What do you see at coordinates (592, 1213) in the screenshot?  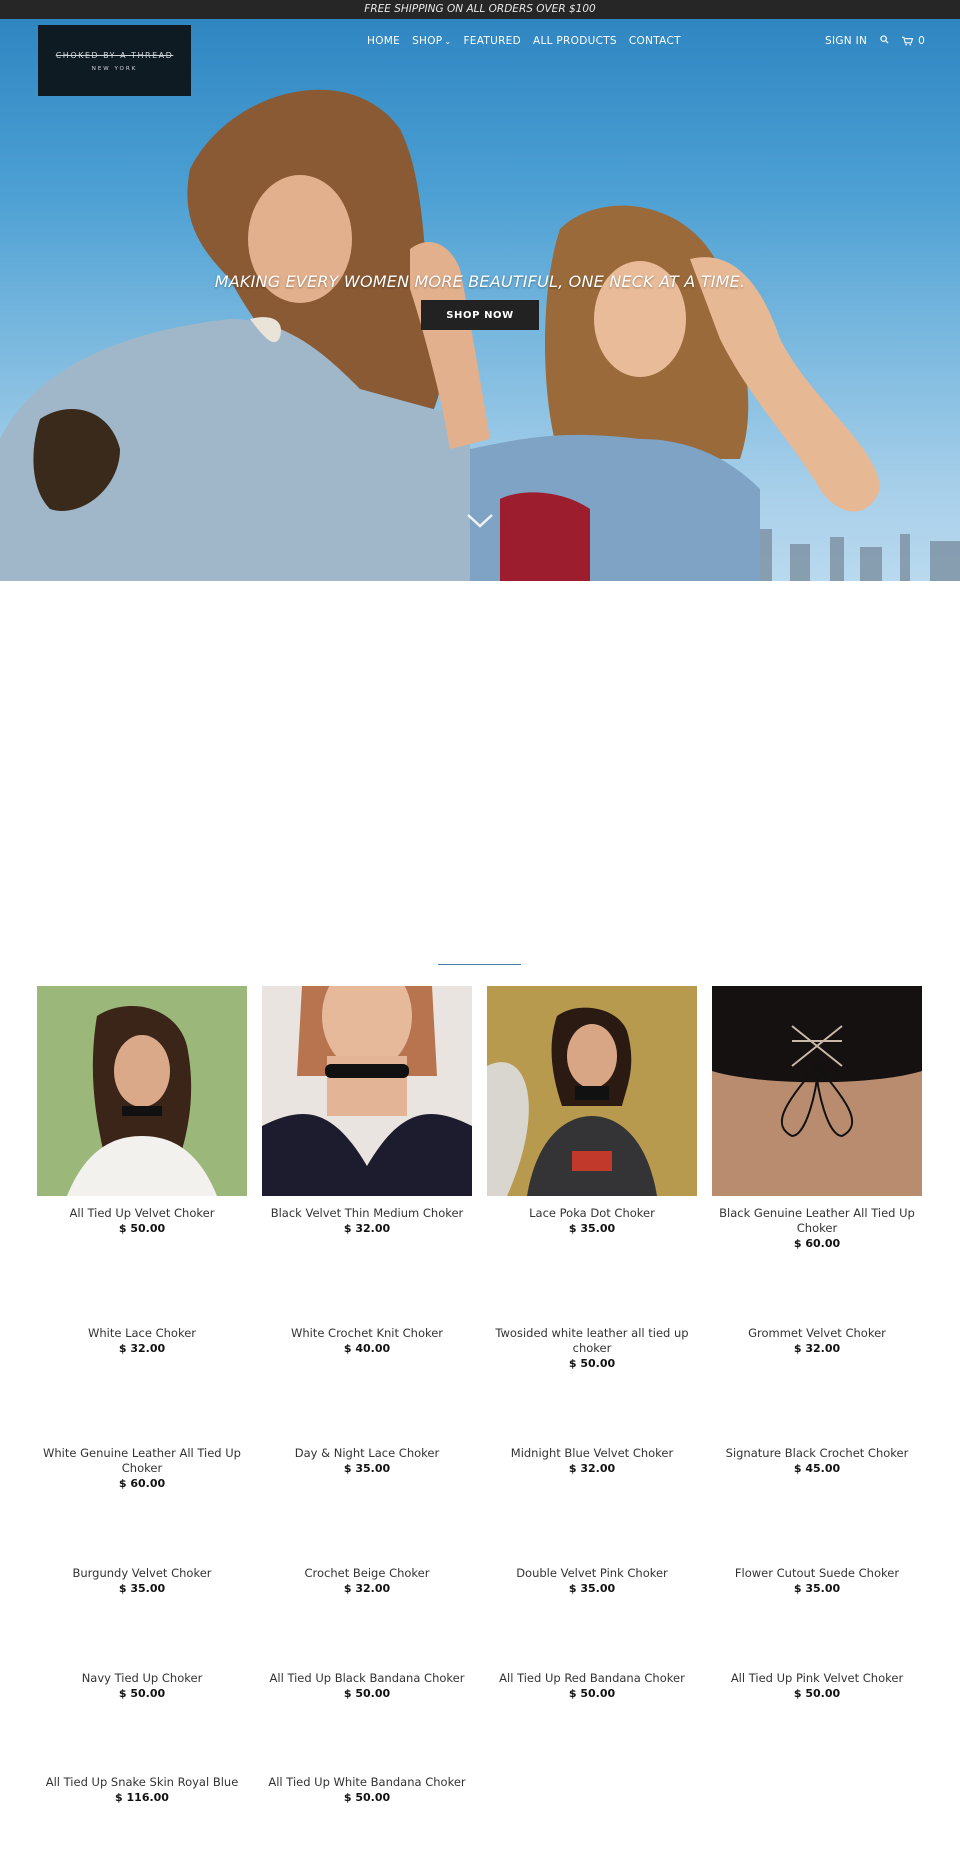 I see `product-name: Lace Poka Dot Choker` at bounding box center [592, 1213].